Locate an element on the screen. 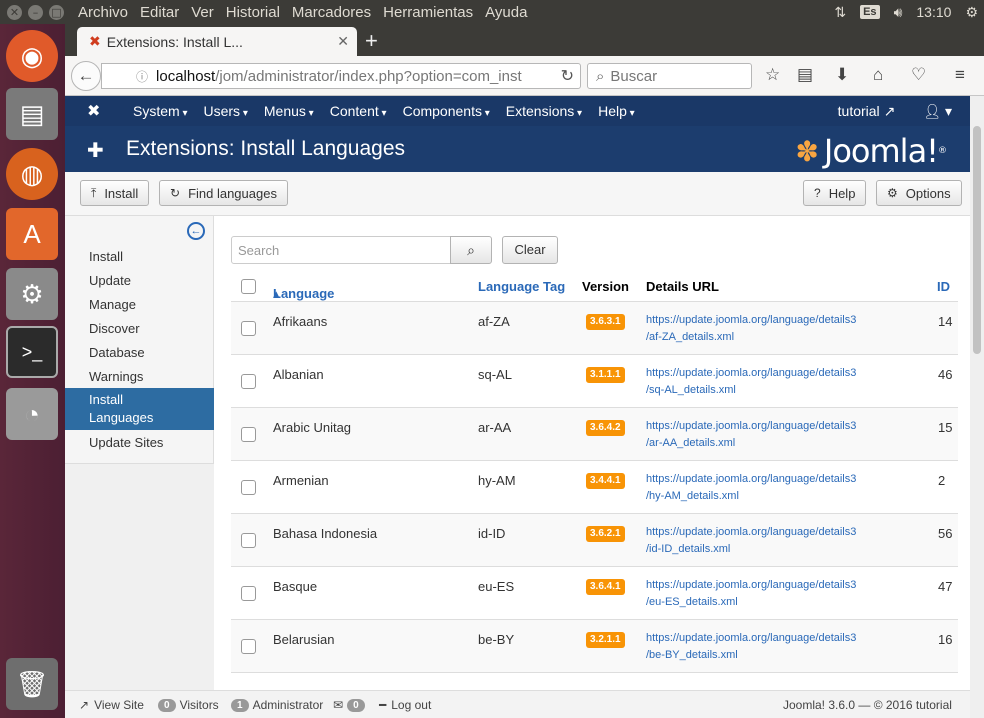 The image size is (984, 718). close-window-icon: ✕ is located at coordinates (14, 12).